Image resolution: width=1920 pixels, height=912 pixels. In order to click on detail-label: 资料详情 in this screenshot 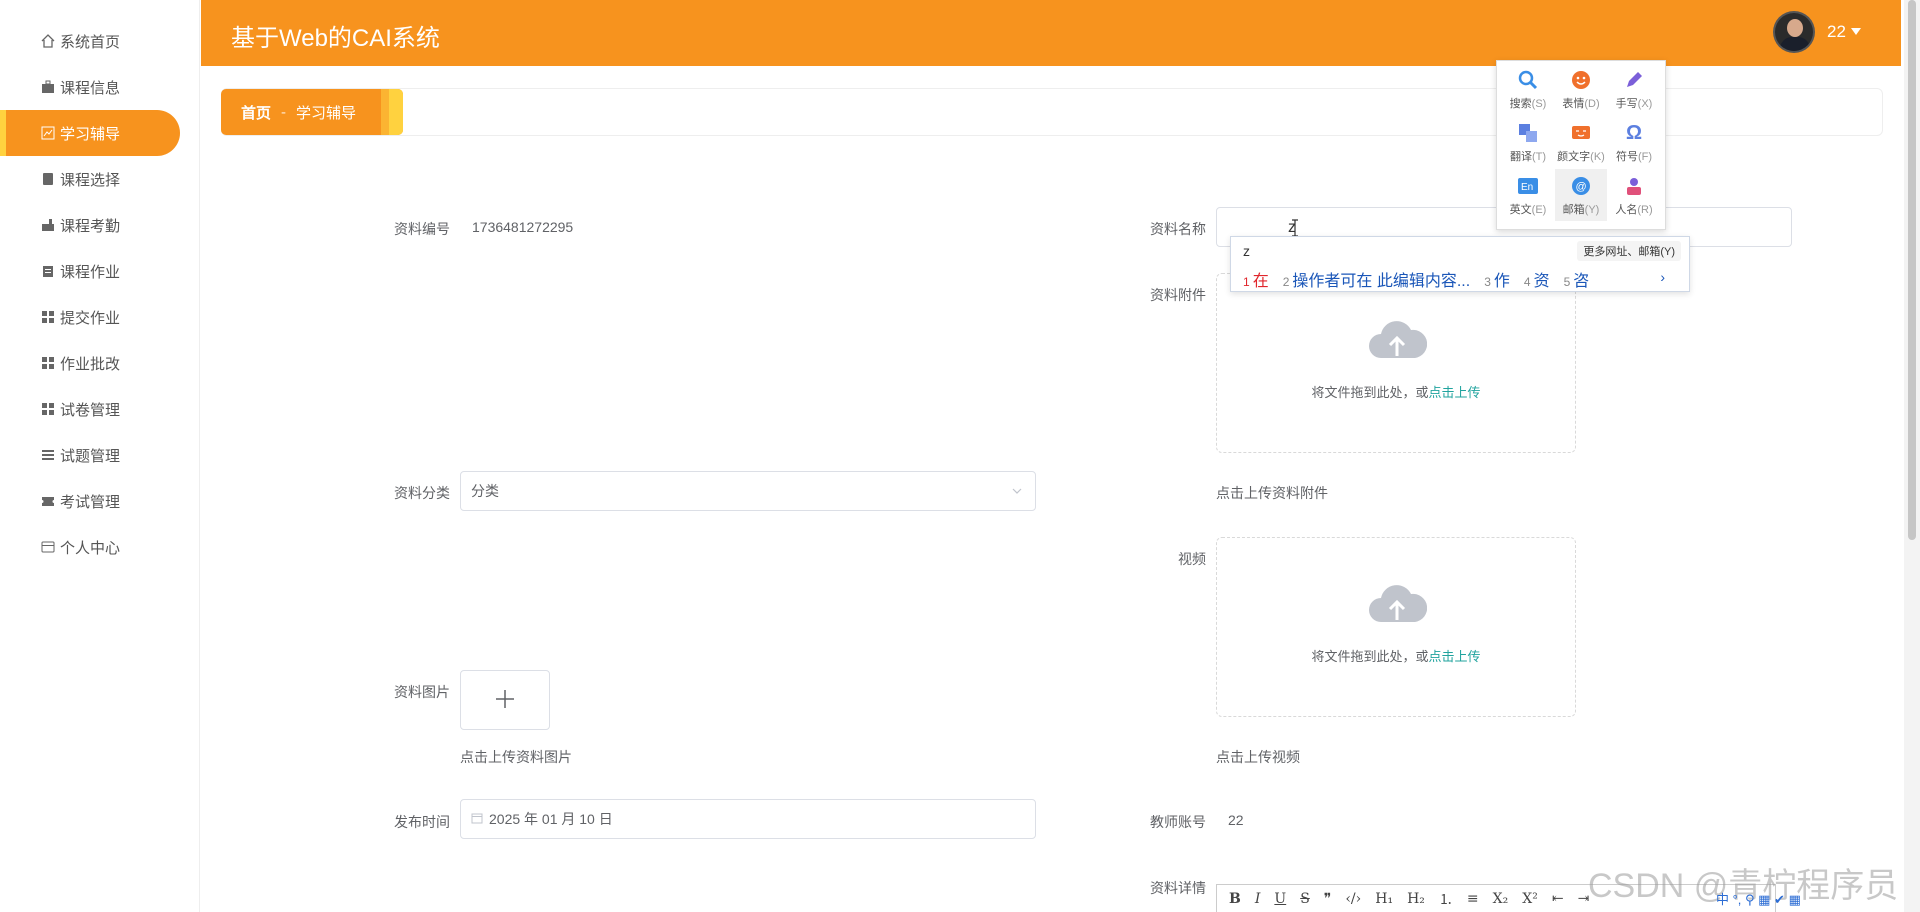, I will do `click(1178, 888)`.